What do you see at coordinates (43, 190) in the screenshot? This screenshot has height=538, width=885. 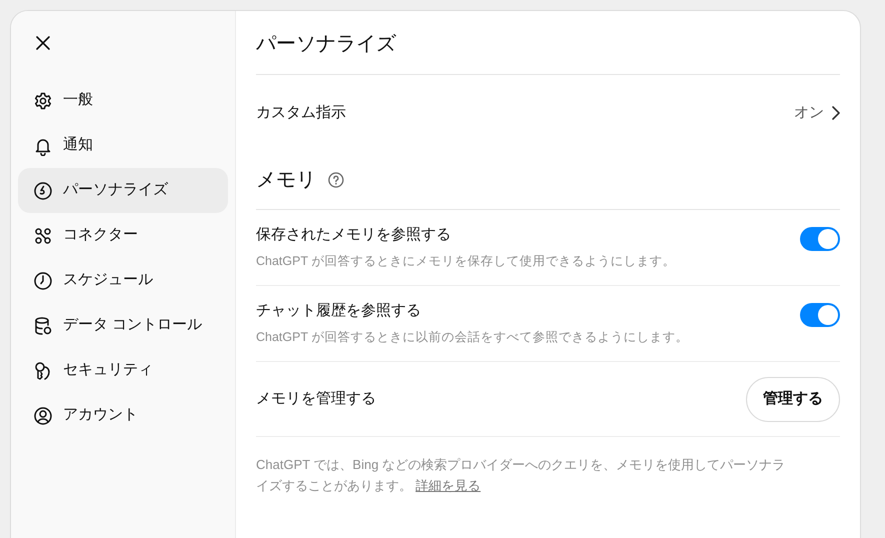 I see `smile-circle-icon` at bounding box center [43, 190].